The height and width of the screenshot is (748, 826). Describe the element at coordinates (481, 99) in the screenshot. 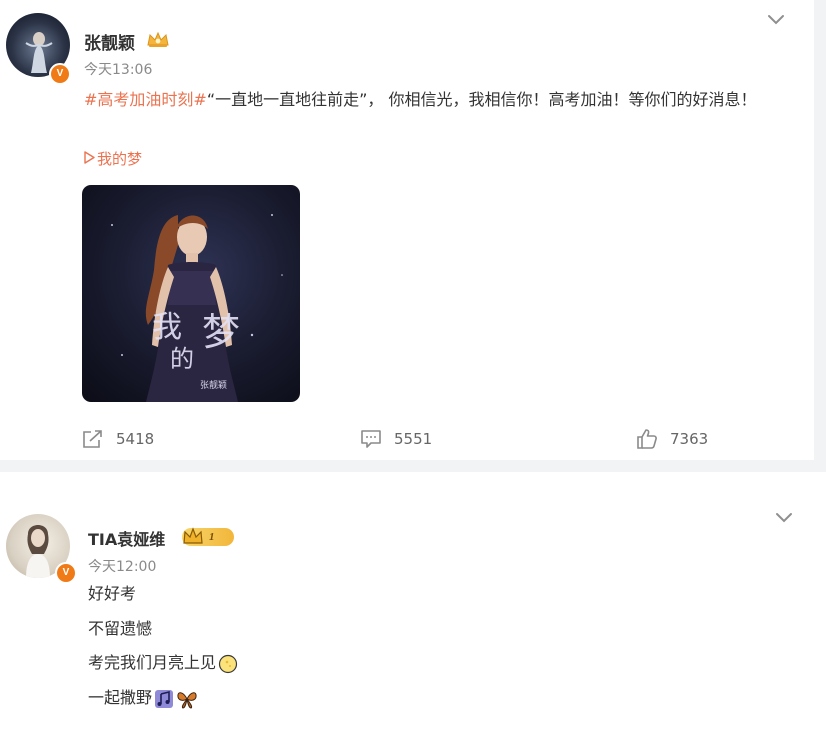

I see `post-text: “一直地一直地往前走”， 你相信光，我相信你！高考加油！等你们的好消息！` at that location.